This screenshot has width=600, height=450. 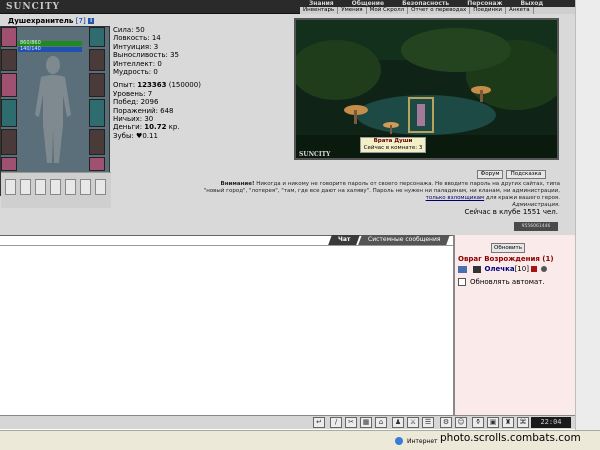 I want to click on auto-refresh-label: Обновлять автомат., so click(x=507, y=282).